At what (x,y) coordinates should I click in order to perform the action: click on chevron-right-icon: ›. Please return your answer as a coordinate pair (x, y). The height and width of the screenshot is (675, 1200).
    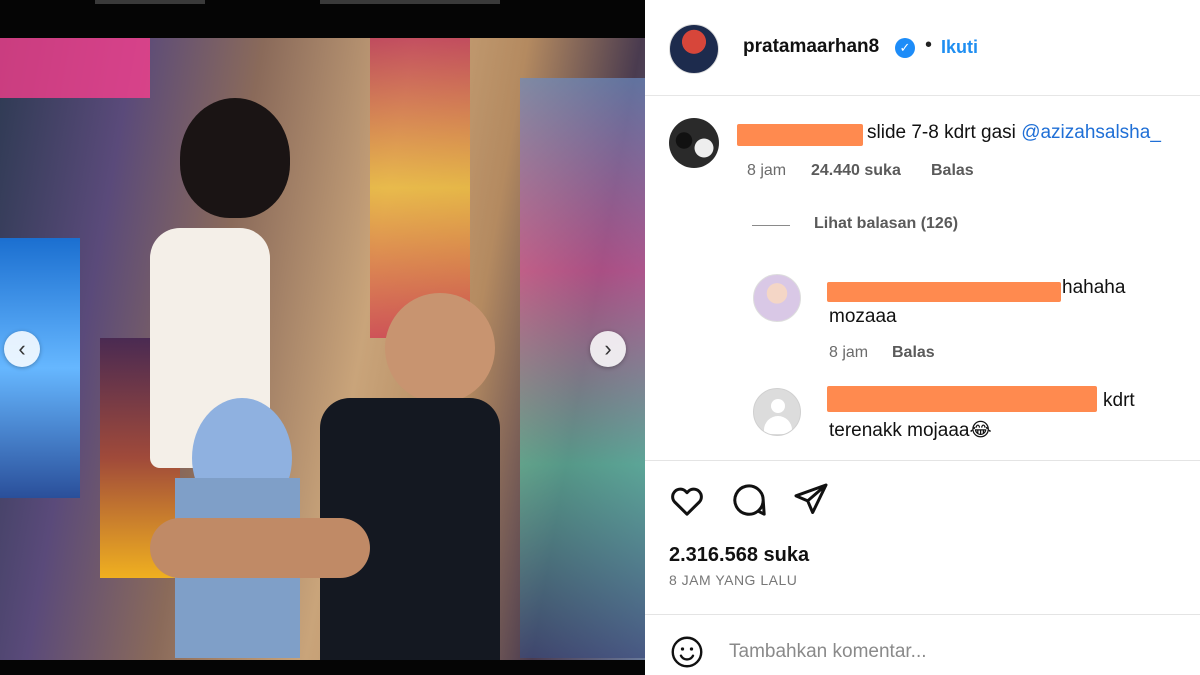
    Looking at the image, I should click on (608, 348).